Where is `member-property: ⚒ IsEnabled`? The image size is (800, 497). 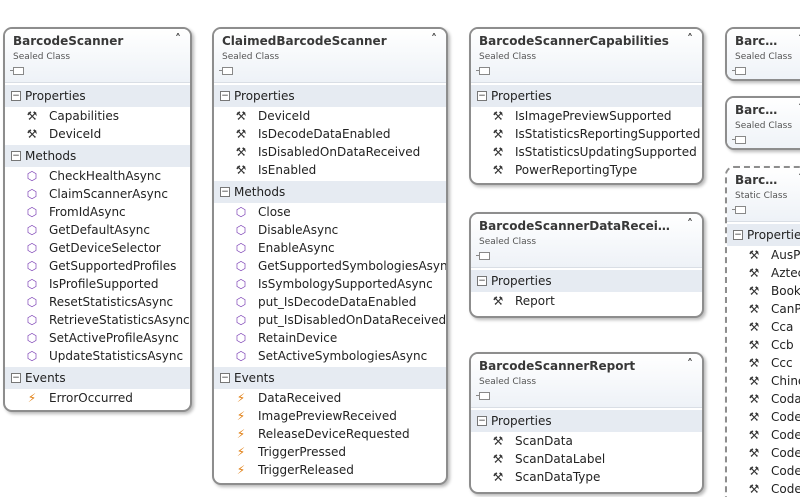
member-property: ⚒ IsEnabled is located at coordinates (330, 170).